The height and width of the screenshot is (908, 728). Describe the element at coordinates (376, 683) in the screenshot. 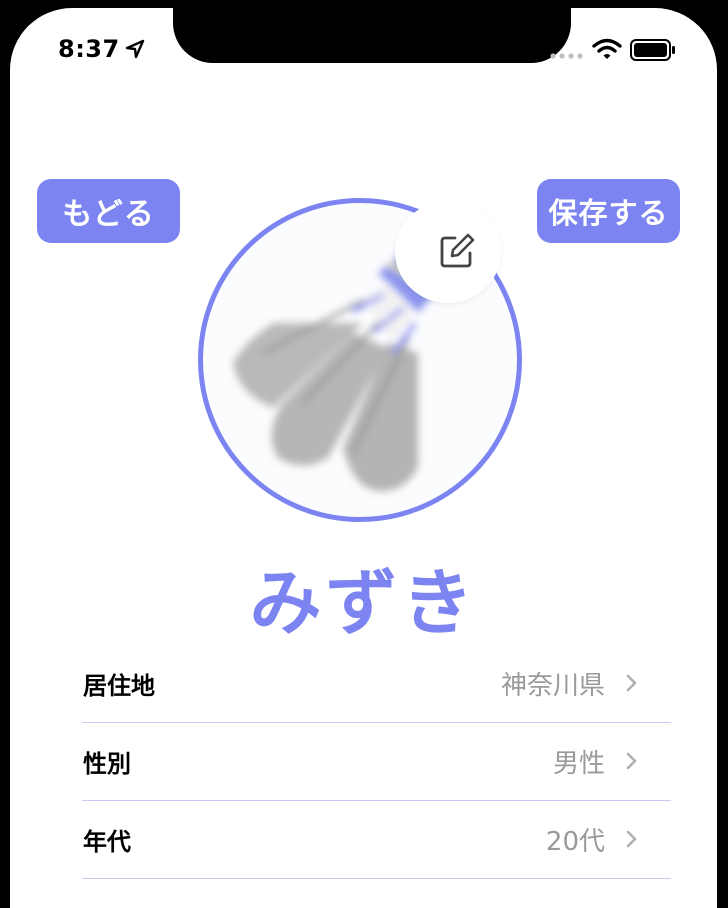

I see `field-row-residence: 居住地 神奈川県` at that location.